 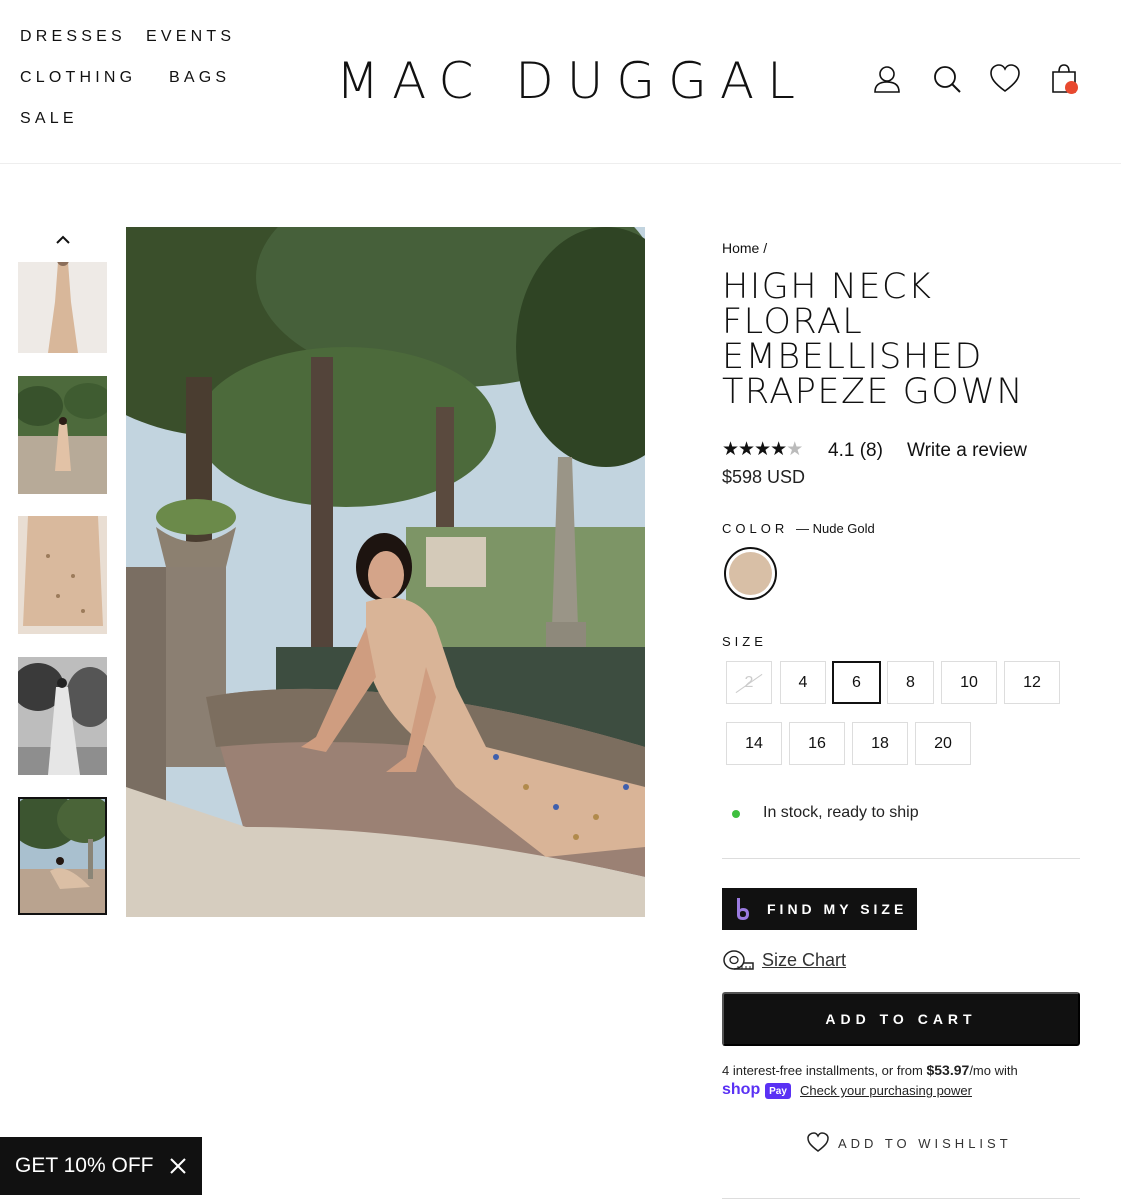 I want to click on heart-icon, so click(x=1005, y=79).